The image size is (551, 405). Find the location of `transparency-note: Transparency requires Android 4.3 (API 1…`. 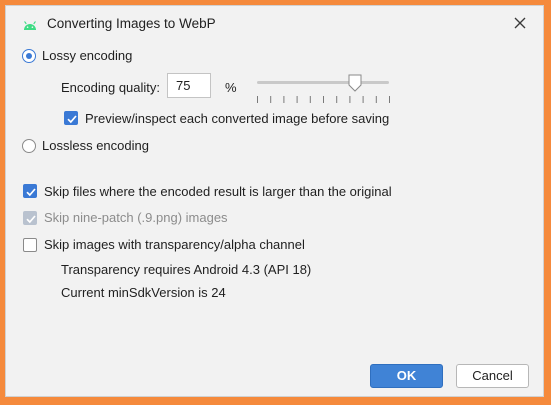

transparency-note: Transparency requires Android 4.3 (API 1… is located at coordinates (186, 269).